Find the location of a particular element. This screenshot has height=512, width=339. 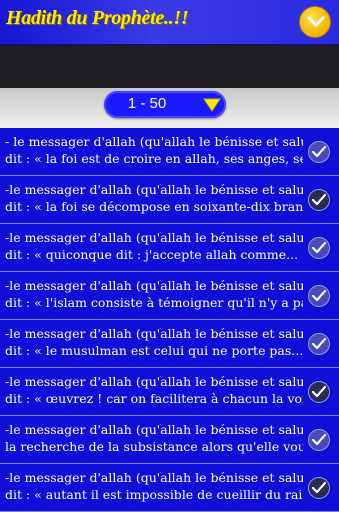

page-range-selector: 1 - 50 is located at coordinates (165, 104).